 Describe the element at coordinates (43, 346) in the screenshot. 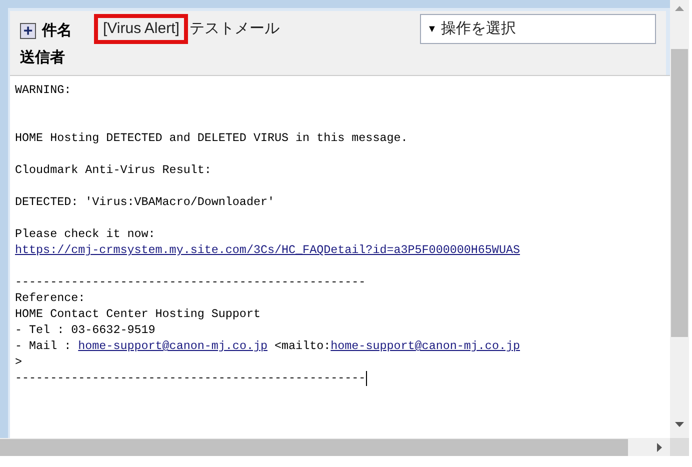

I see `message-text: - Mail :` at that location.